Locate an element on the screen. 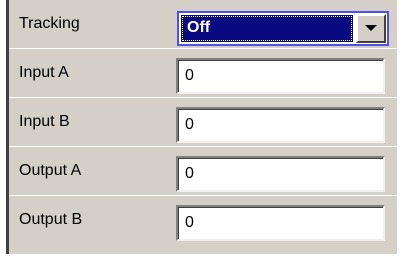 The image size is (403, 269). chevron-down-icon is located at coordinates (371, 28).